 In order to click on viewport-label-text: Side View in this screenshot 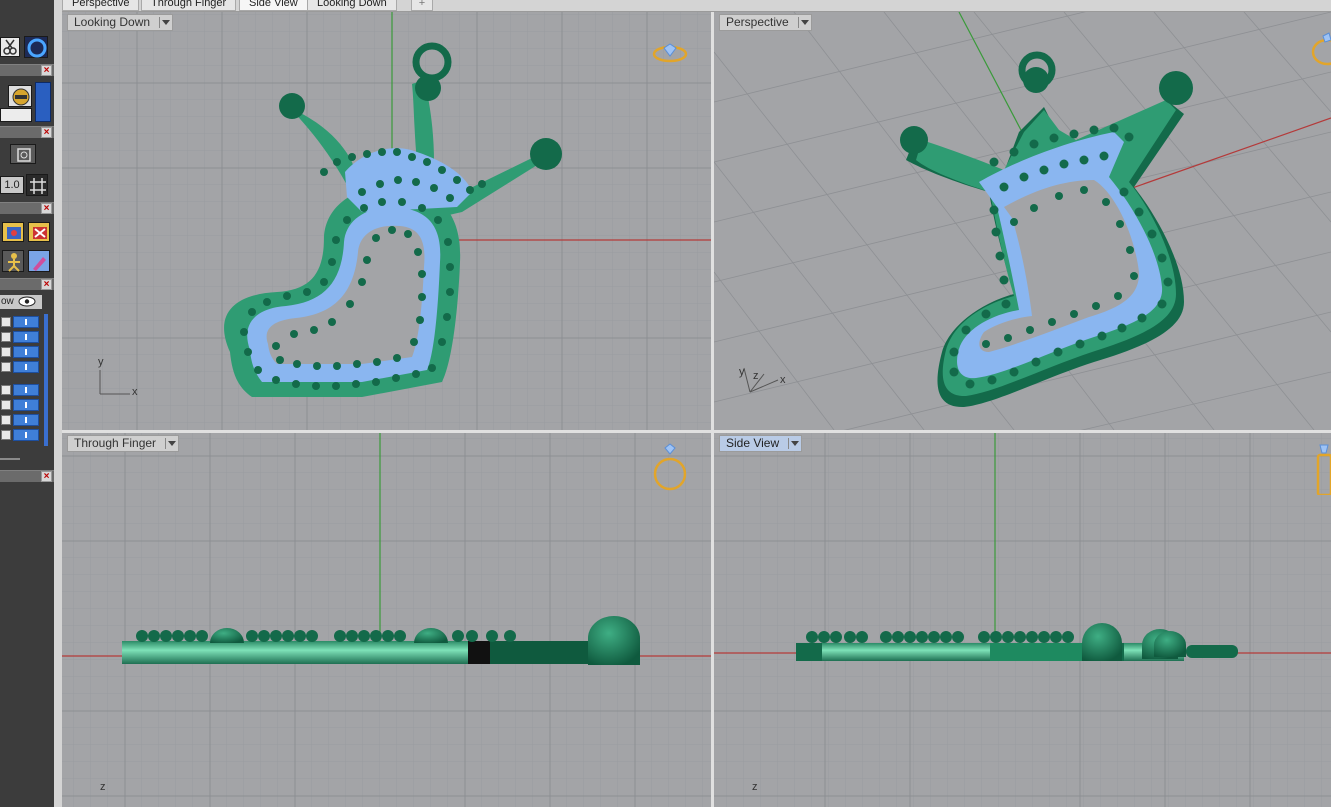, I will do `click(753, 443)`.